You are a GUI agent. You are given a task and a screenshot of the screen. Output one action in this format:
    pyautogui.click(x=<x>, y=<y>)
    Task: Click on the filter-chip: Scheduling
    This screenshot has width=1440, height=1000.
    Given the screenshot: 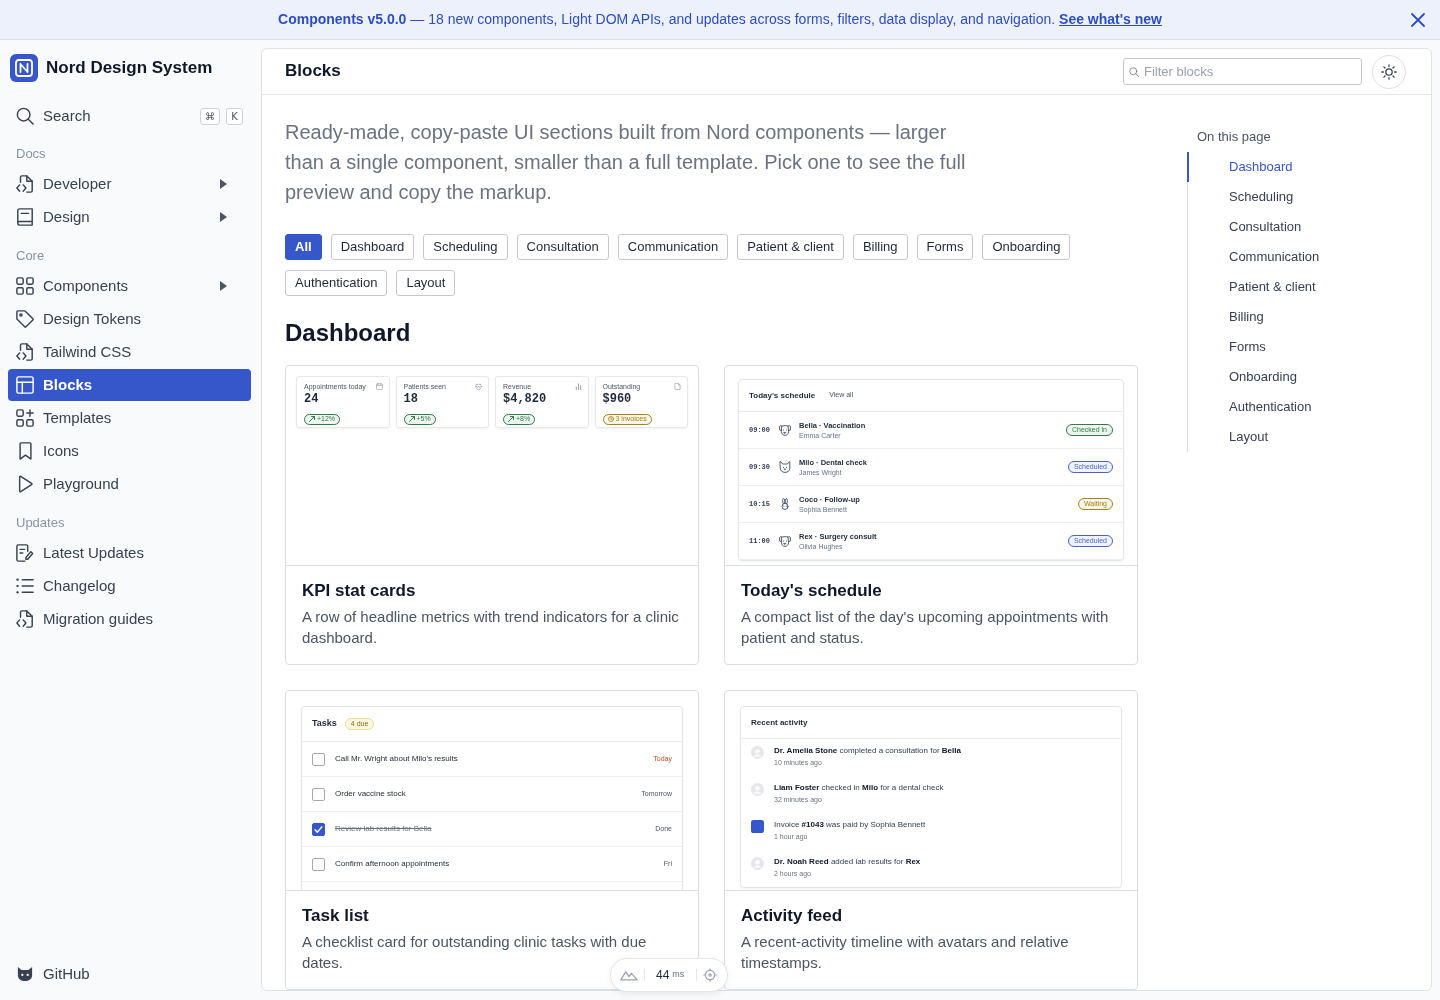 What is the action you would take?
    pyautogui.click(x=465, y=247)
    